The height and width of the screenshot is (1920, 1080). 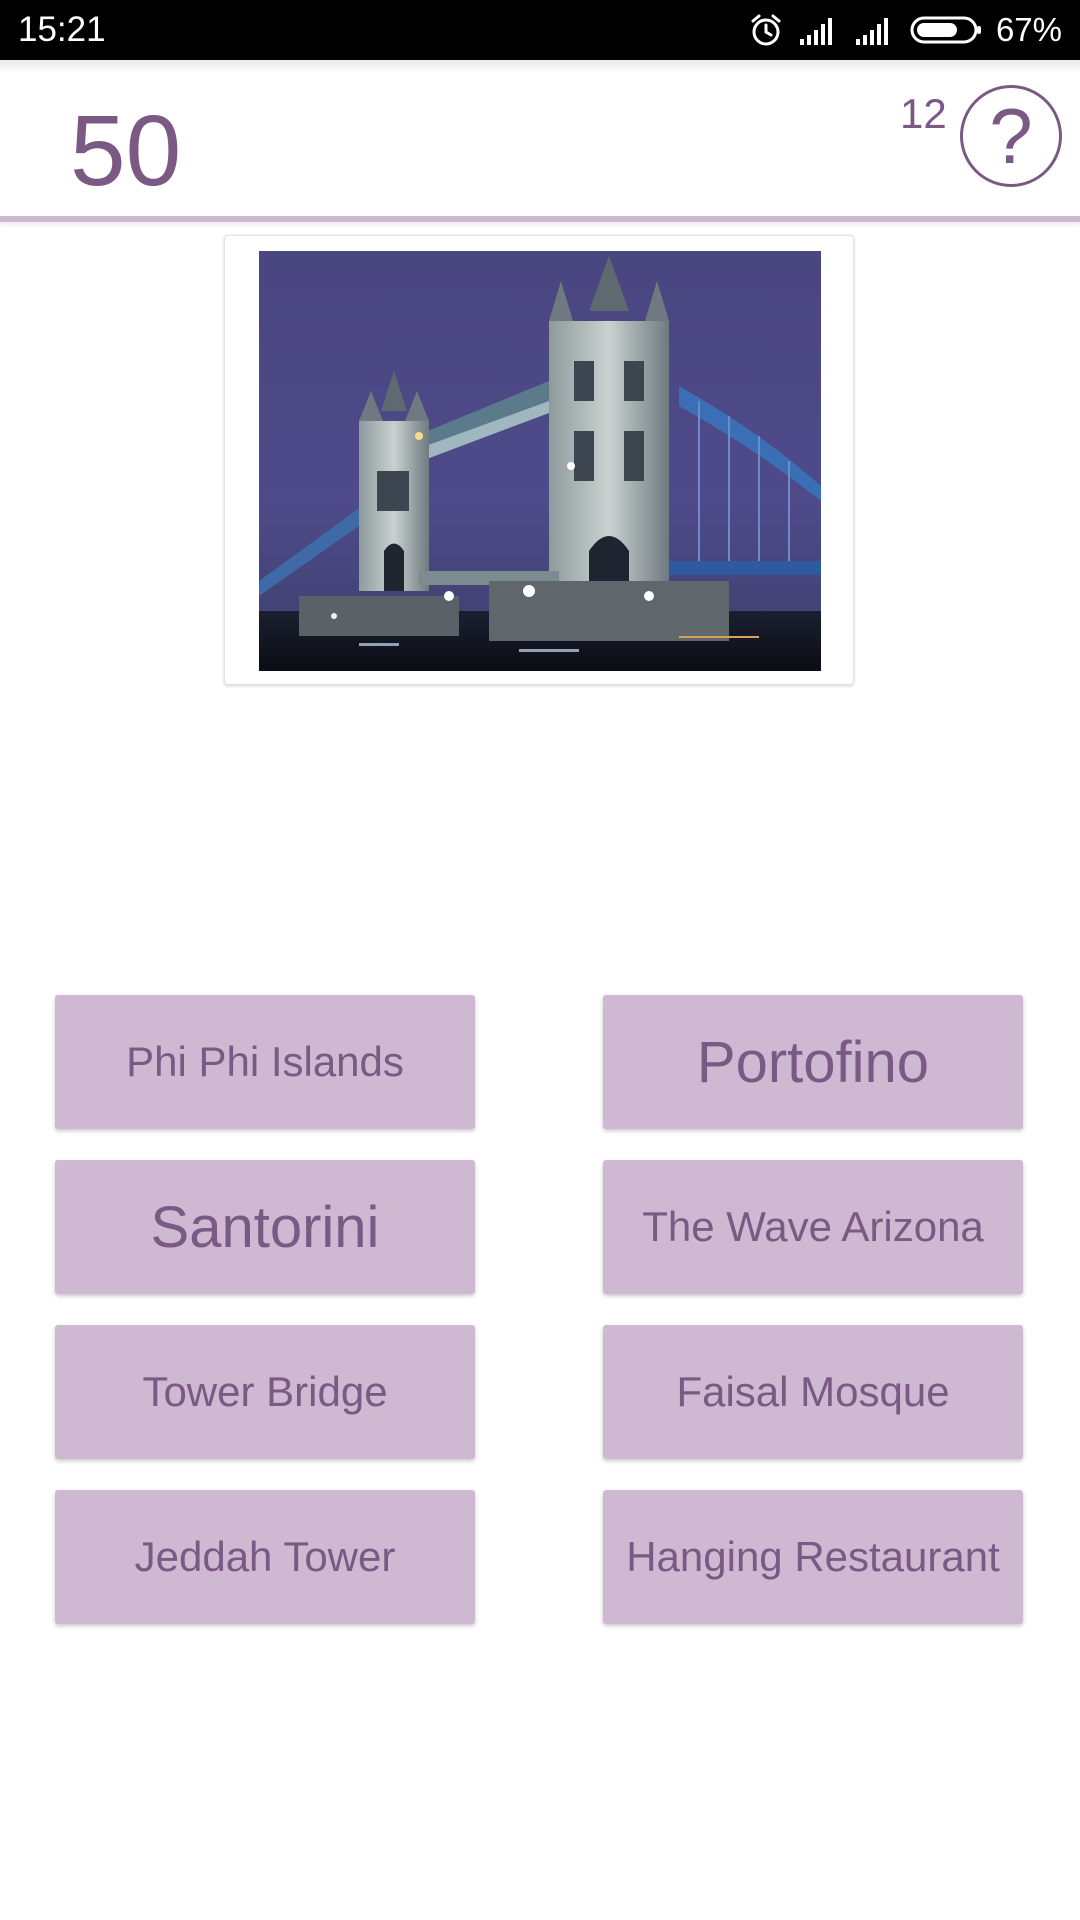 I want to click on answer-button: Faisal Mosque, so click(x=813, y=1392).